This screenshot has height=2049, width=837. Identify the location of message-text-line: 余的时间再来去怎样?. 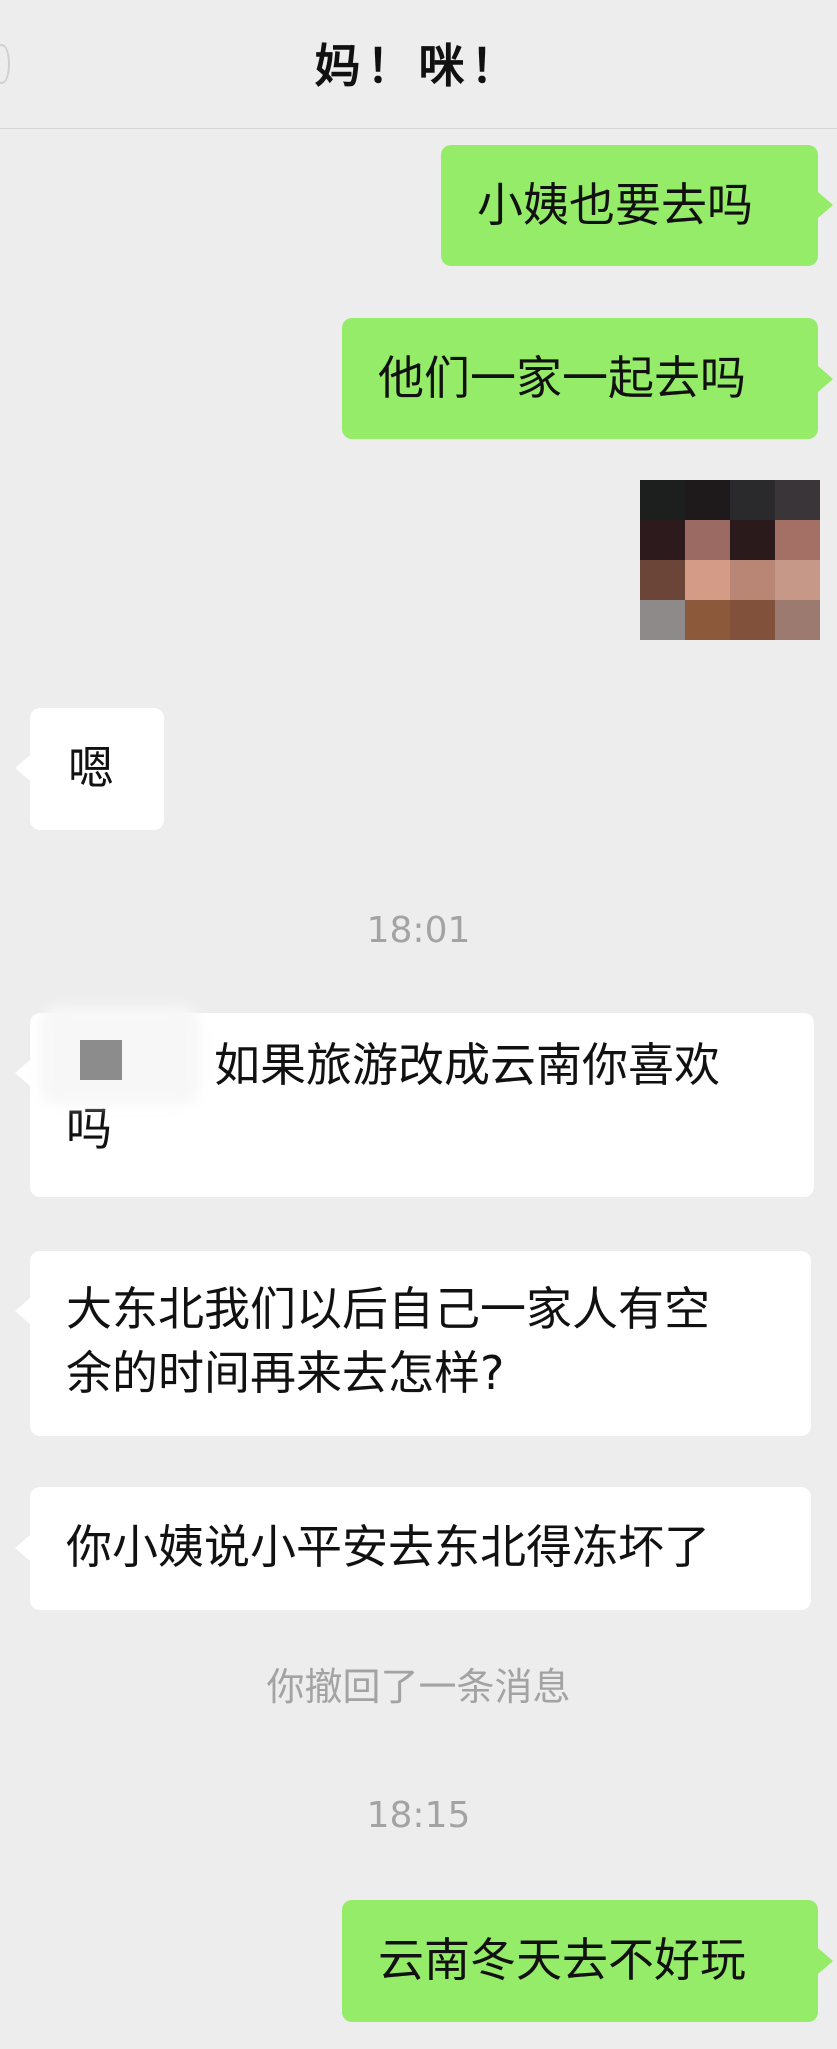
(285, 1373).